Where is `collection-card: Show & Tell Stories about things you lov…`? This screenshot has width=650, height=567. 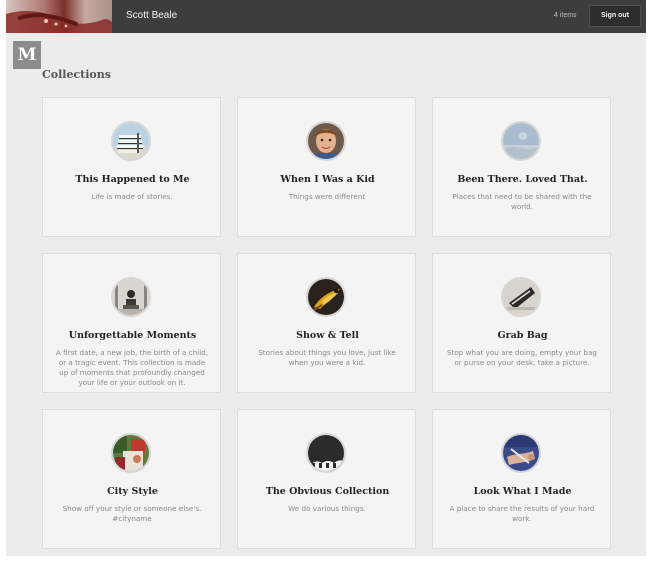 collection-card: Show & Tell Stories about things you lov… is located at coordinates (326, 323).